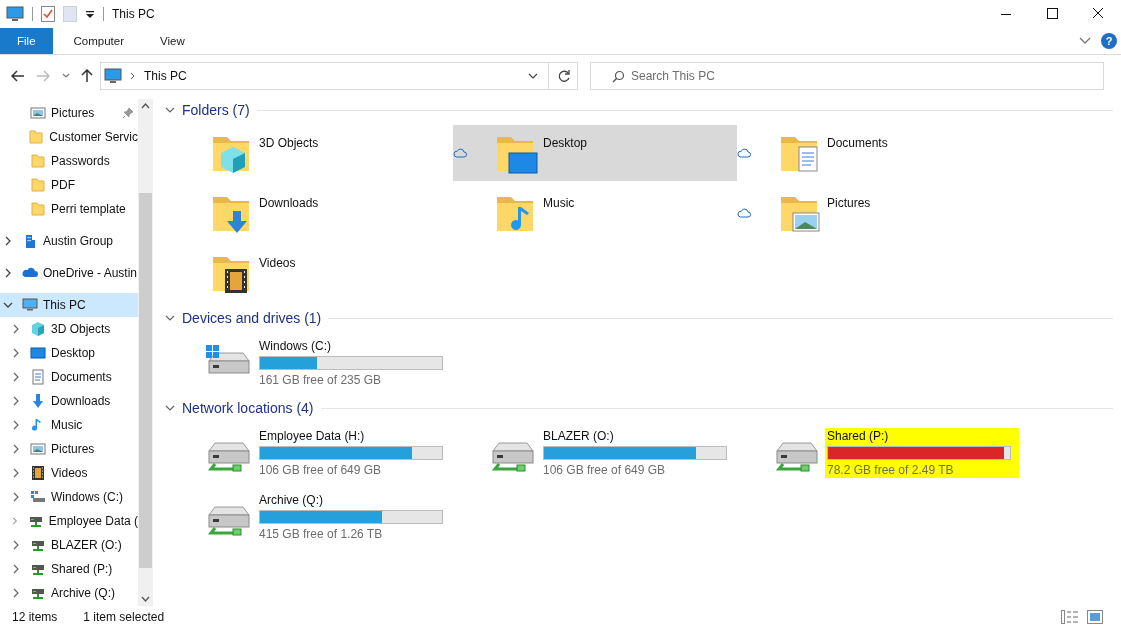  I want to click on refresh-icon, so click(564, 76).